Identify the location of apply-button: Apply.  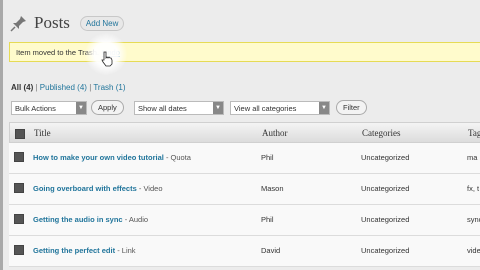
(107, 107).